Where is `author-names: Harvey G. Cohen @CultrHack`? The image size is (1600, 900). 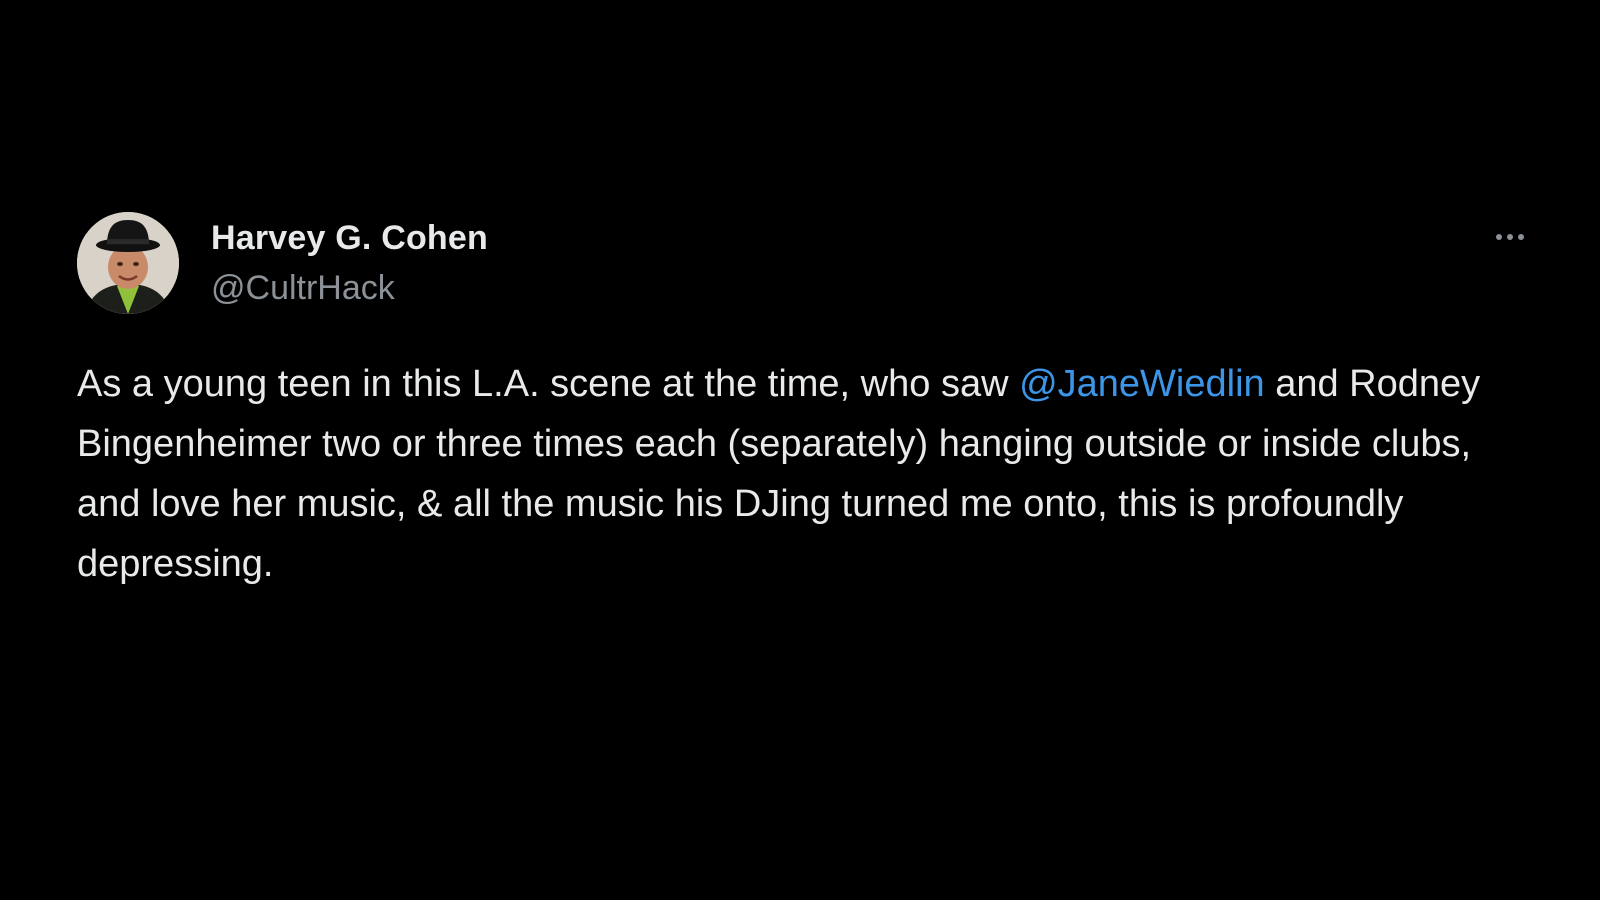
author-names: Harvey G. Cohen @CultrHack is located at coordinates (349, 263).